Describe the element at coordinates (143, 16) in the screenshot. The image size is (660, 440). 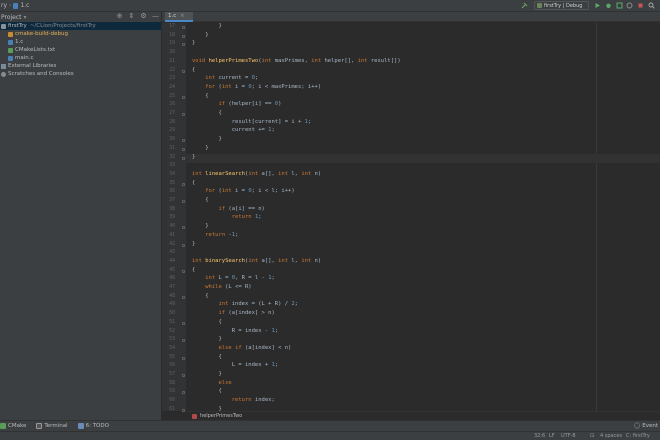
I see `gear-icon: ⚙` at that location.